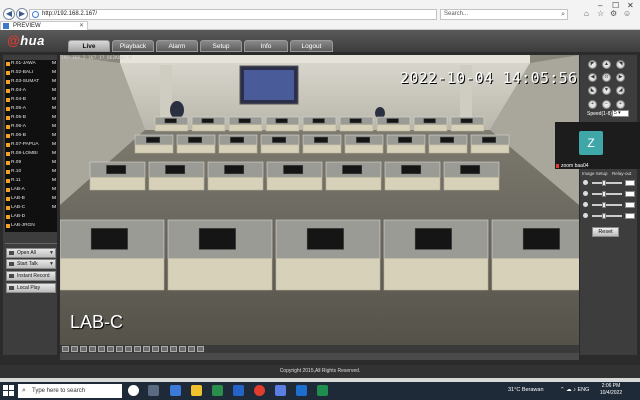 This screenshot has height=400, width=640. What do you see at coordinates (600, 14) in the screenshot?
I see `favorites-icon: ☆` at bounding box center [600, 14].